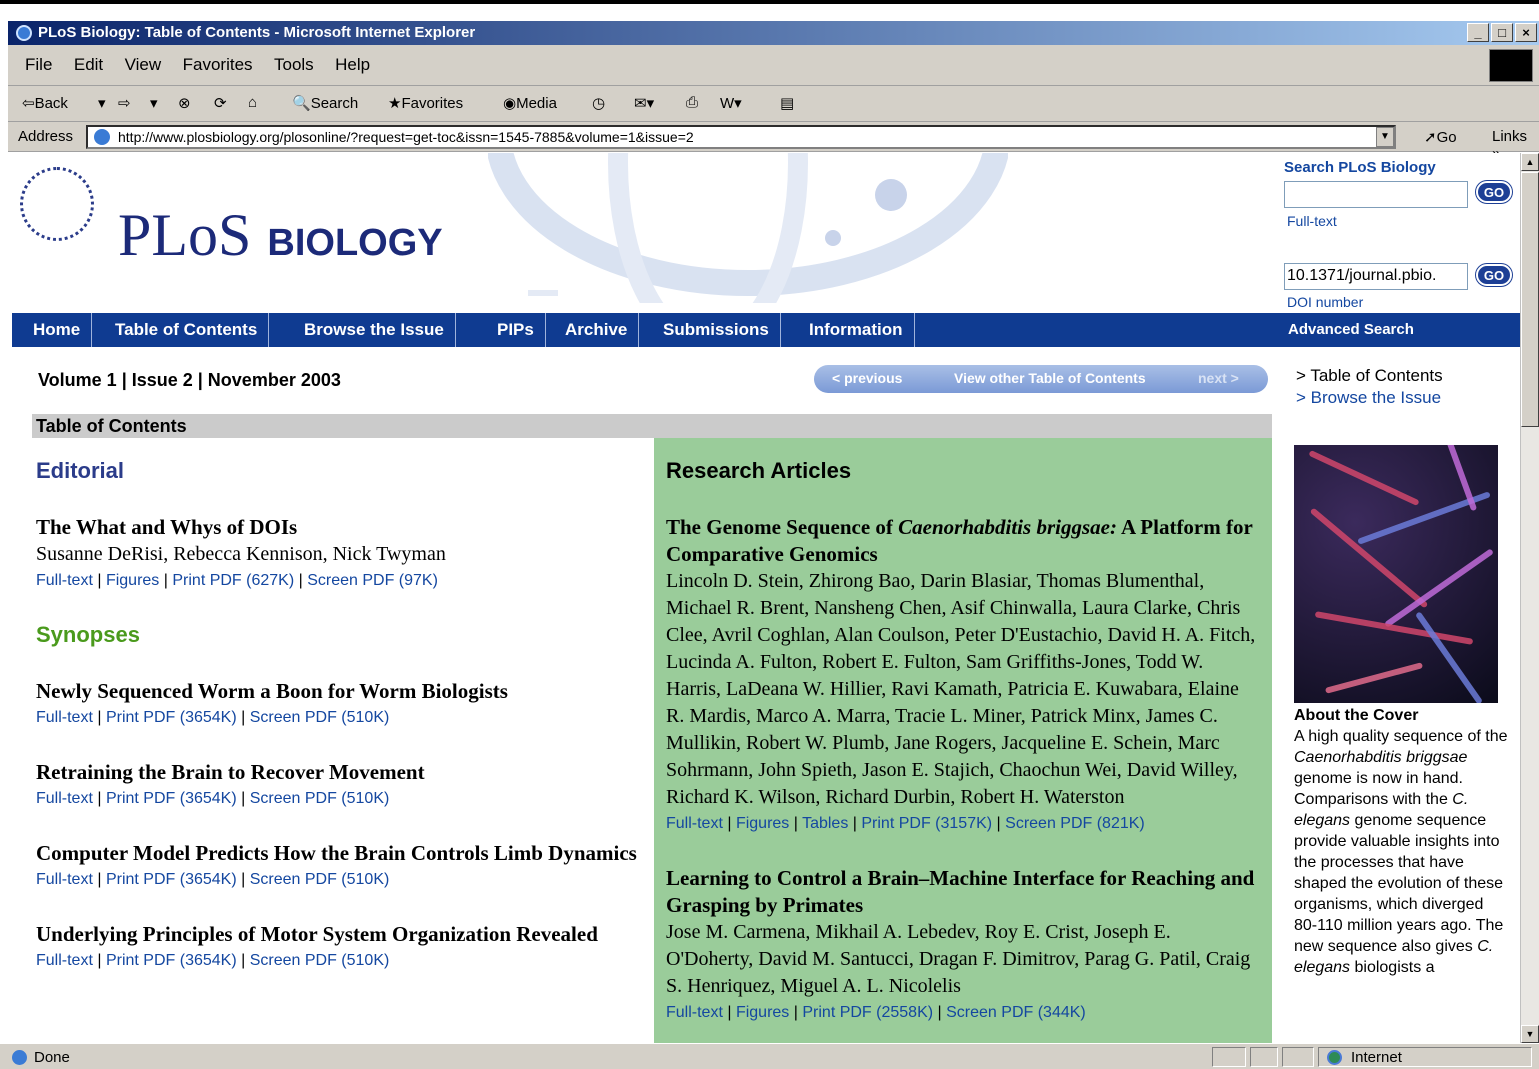  What do you see at coordinates (1494, 275) in the screenshot?
I see `doi-go-button: GO` at bounding box center [1494, 275].